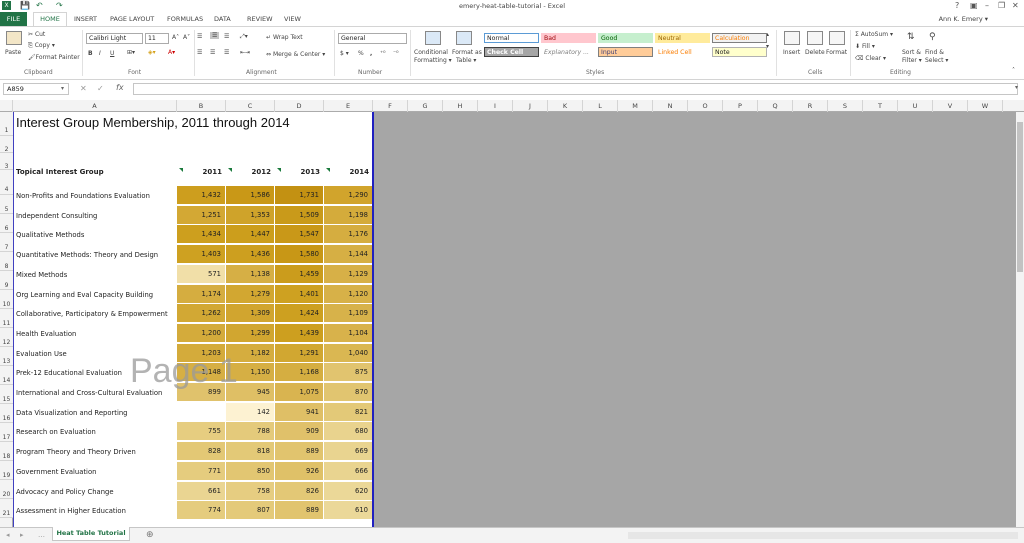  I want to click on heat-cell: 1,200, so click(201, 333).